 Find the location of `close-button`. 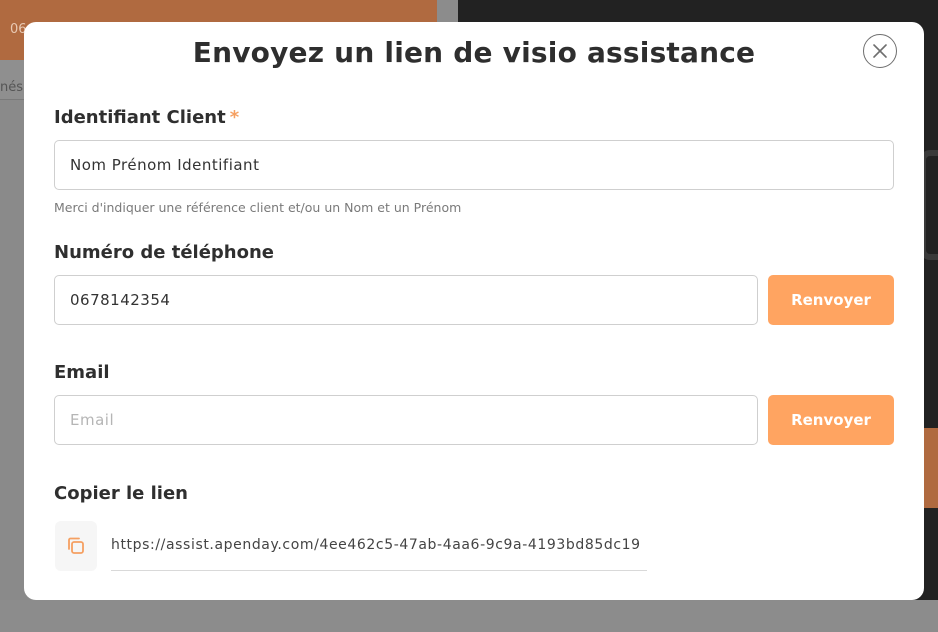

close-button is located at coordinates (880, 51).